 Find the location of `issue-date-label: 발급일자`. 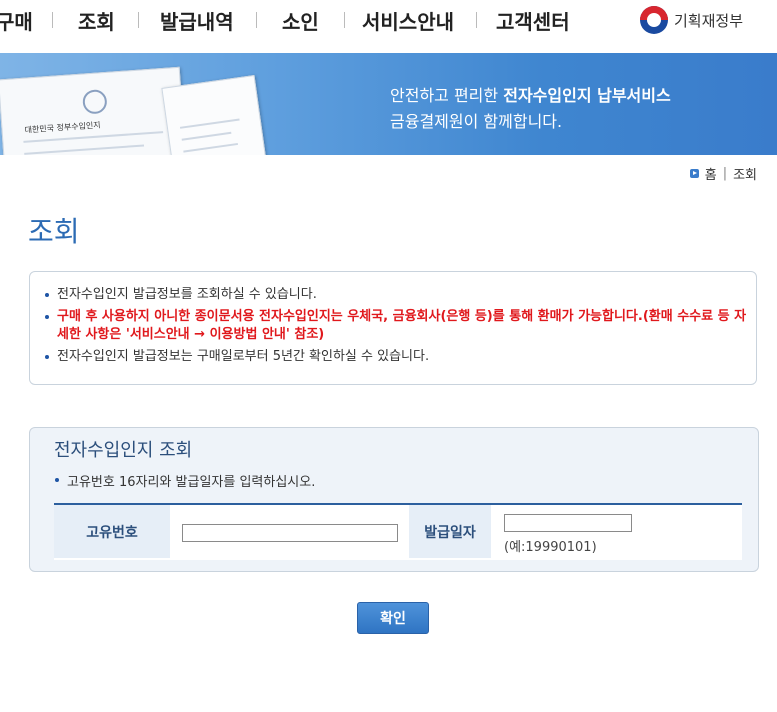

issue-date-label: 발급일자 is located at coordinates (450, 531).